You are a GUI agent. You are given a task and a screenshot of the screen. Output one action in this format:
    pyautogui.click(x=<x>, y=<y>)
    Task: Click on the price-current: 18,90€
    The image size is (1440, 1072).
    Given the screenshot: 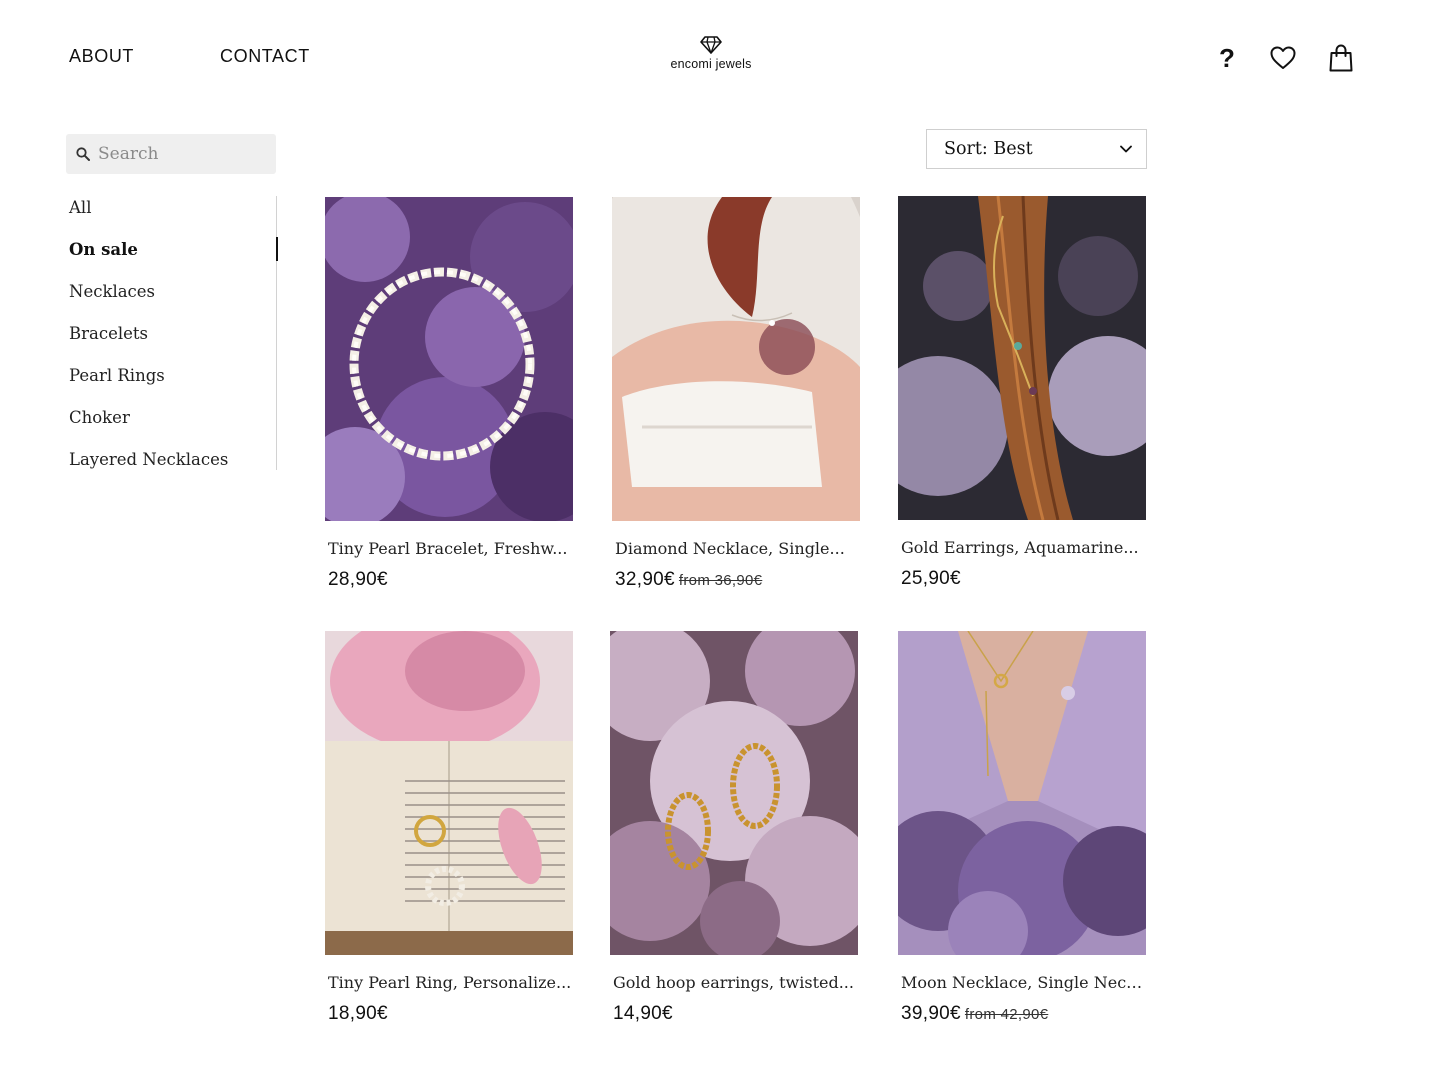 What is the action you would take?
    pyautogui.click(x=358, y=1013)
    